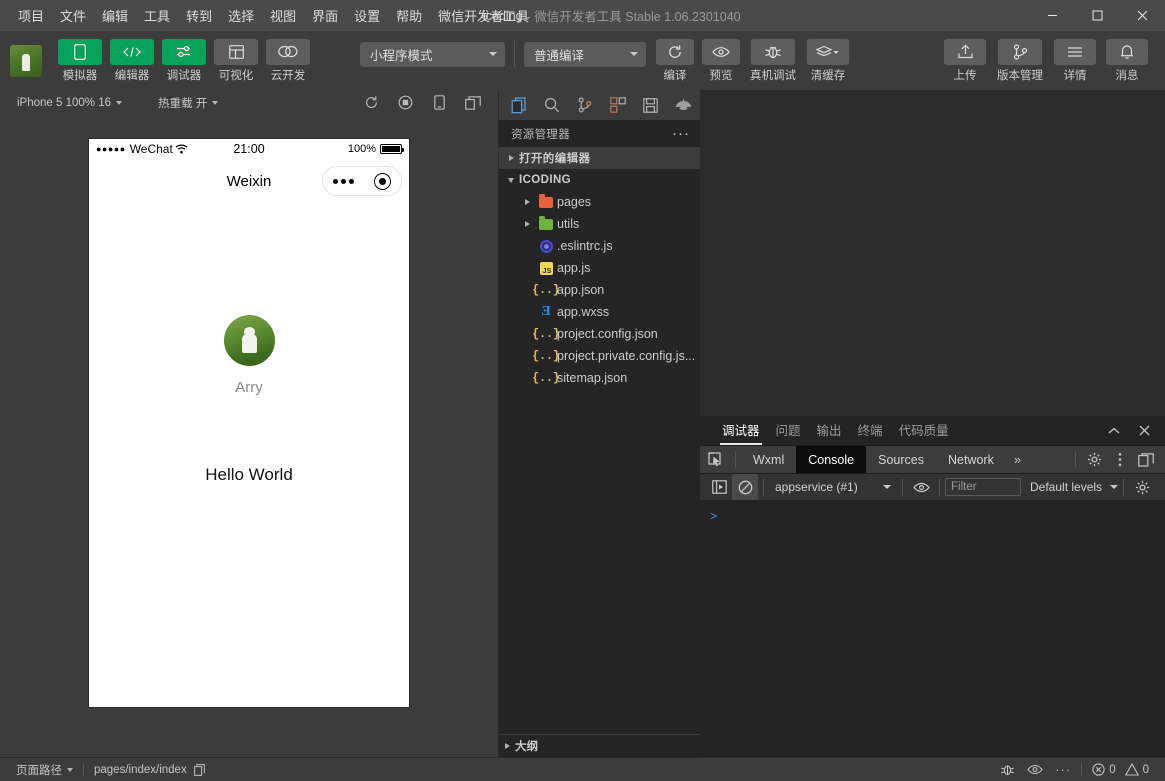  What do you see at coordinates (132, 60) in the screenshot?
I see `toolbar-button-editor: 编辑器` at bounding box center [132, 60].